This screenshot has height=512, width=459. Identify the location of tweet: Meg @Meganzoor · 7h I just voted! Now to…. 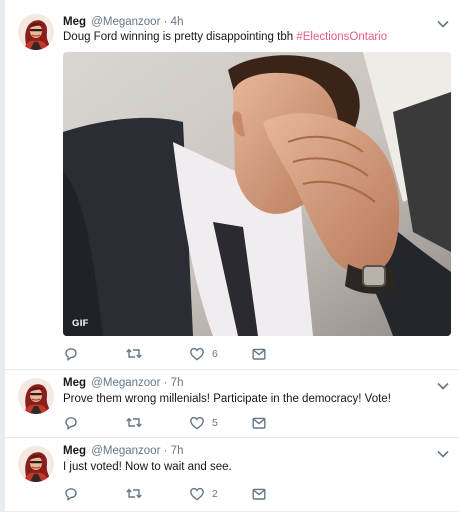
(232, 475).